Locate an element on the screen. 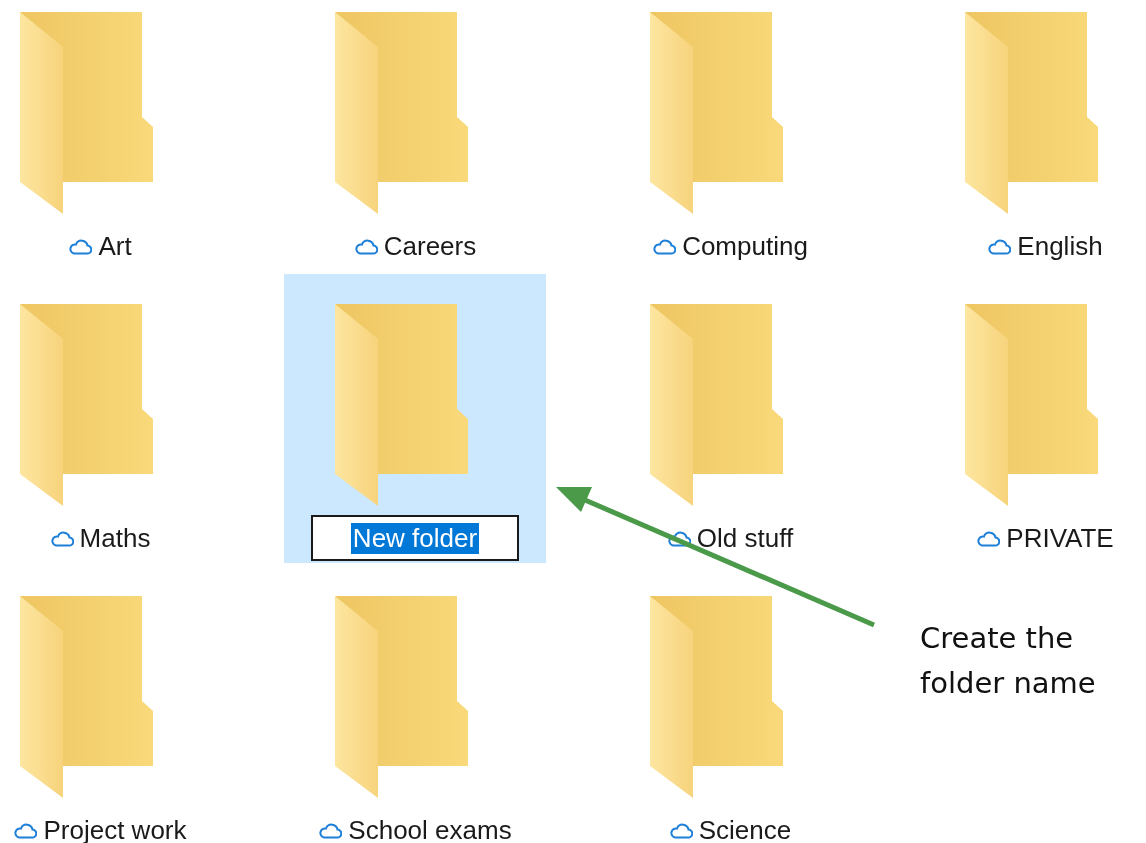 Image resolution: width=1146 pixels, height=843 pixels. rename-field: New folder is located at coordinates (415, 538).